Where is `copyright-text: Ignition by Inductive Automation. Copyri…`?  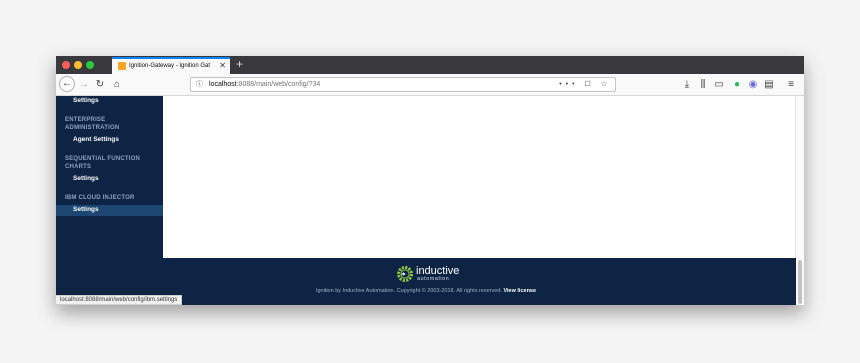 copyright-text: Ignition by Inductive Automation. Copyri… is located at coordinates (408, 291).